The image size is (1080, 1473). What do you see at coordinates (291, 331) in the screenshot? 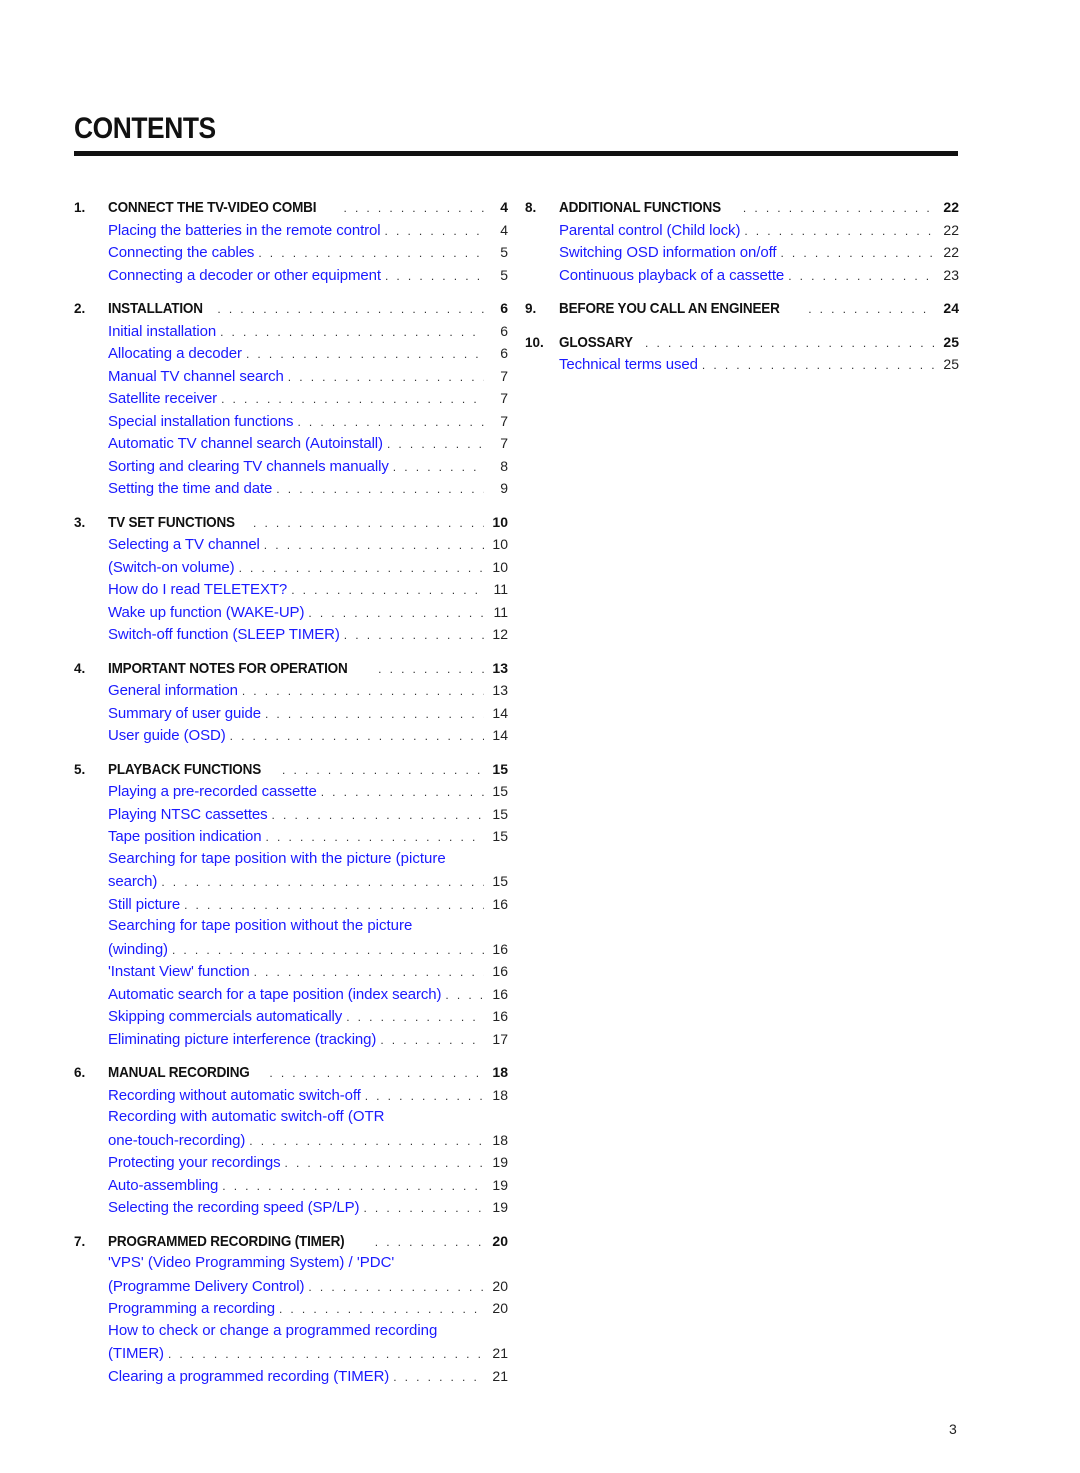
I see `toc-entry-link: Initial installation 6` at bounding box center [291, 331].